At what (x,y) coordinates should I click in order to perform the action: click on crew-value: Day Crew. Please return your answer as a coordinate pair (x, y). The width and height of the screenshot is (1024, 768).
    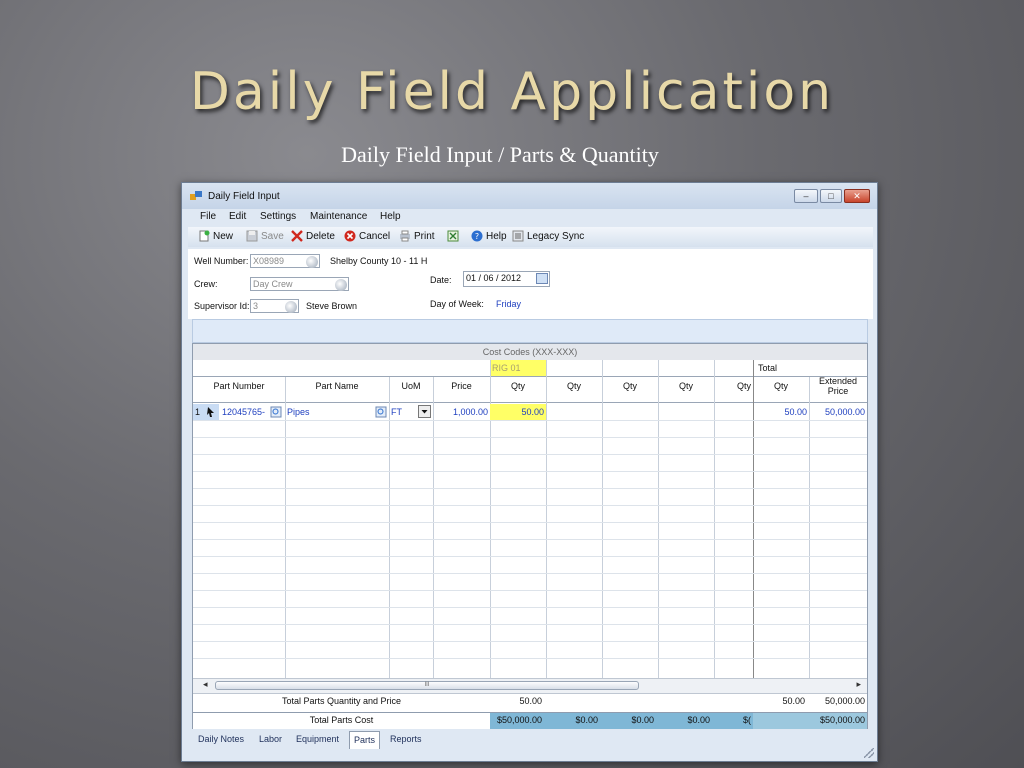
    Looking at the image, I should click on (273, 284).